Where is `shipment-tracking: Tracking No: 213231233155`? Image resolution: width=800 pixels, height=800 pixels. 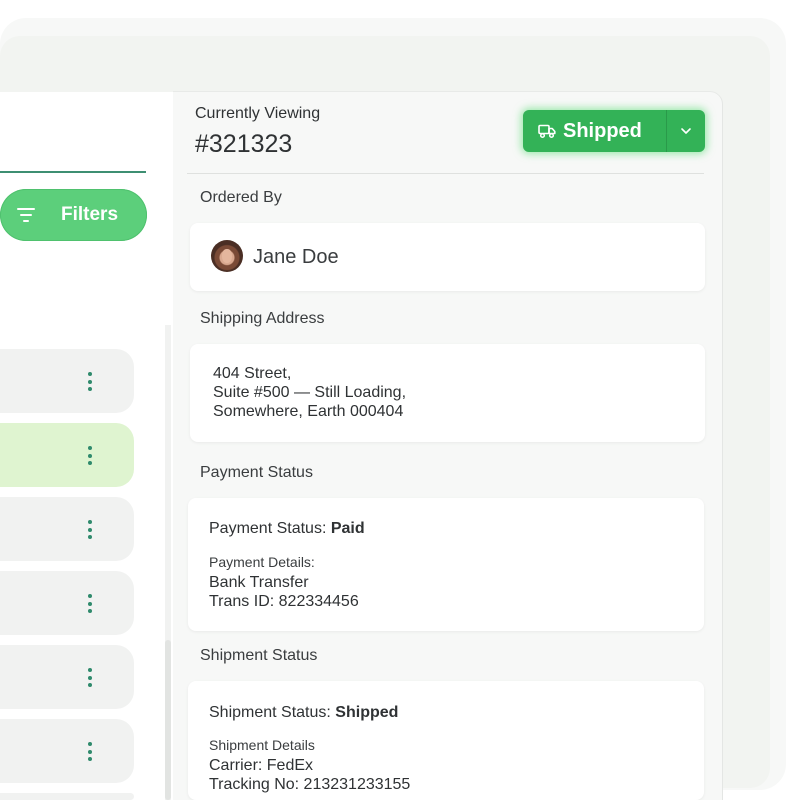 shipment-tracking: Tracking No: 213231233155 is located at coordinates (310, 784).